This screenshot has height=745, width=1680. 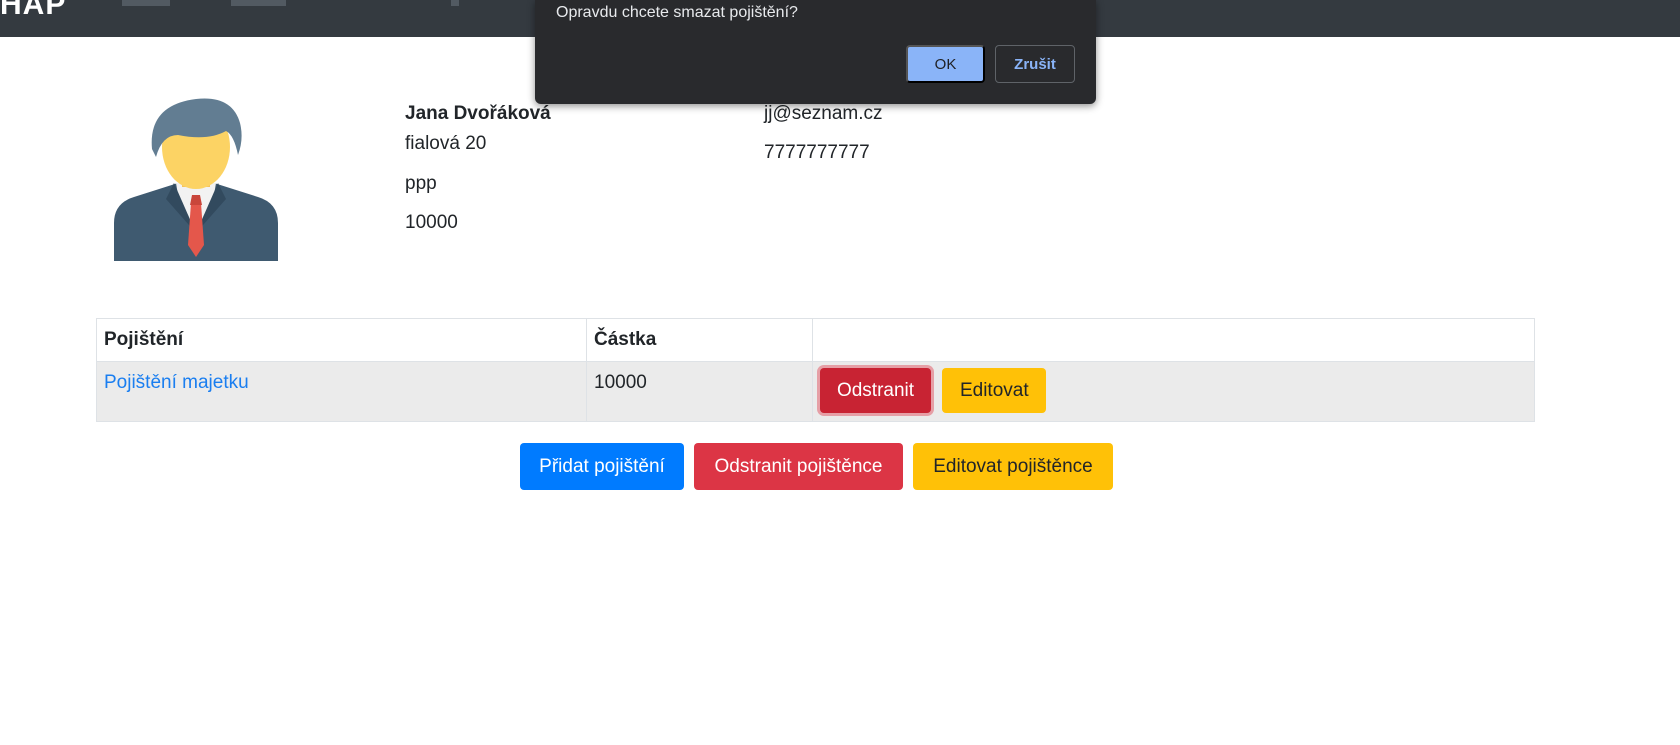 I want to click on insurance-actions-cell: Odstranit Editovat, so click(x=1173, y=391).